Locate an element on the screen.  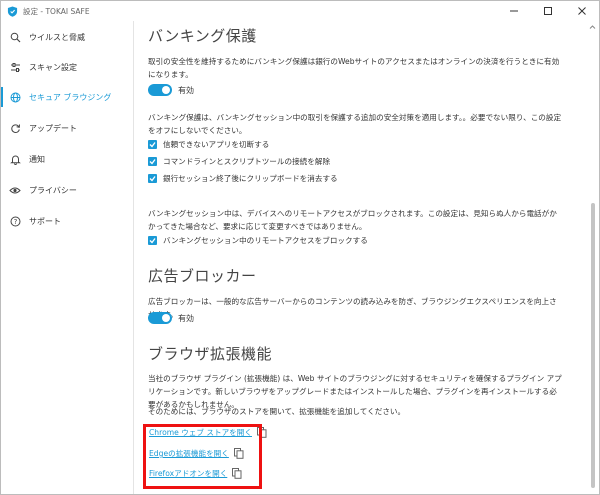
banking-toggle-row: 有効 is located at coordinates (171, 90).